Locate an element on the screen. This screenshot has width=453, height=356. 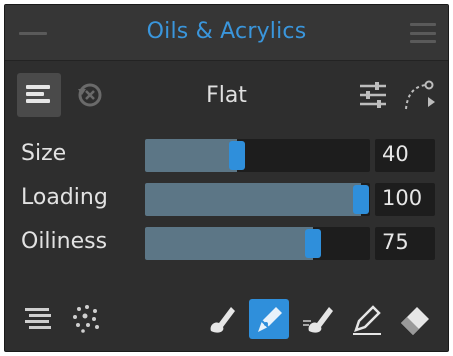
oiliness-slider is located at coordinates (257, 243).